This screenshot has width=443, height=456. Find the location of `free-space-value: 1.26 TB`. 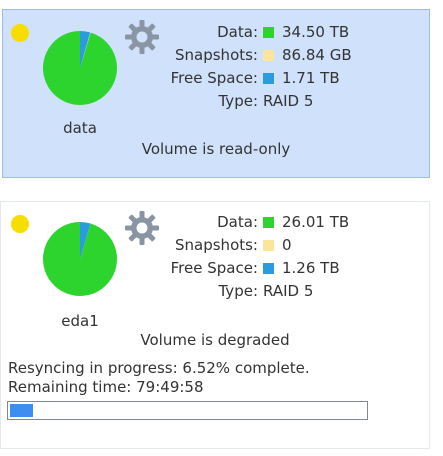

free-space-value: 1.26 TB is located at coordinates (311, 268).